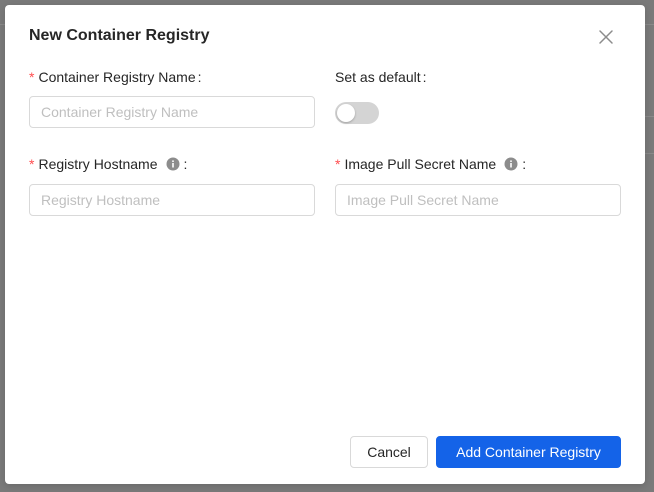 The image size is (654, 492). I want to click on set-default-label: Set as default :, so click(381, 77).